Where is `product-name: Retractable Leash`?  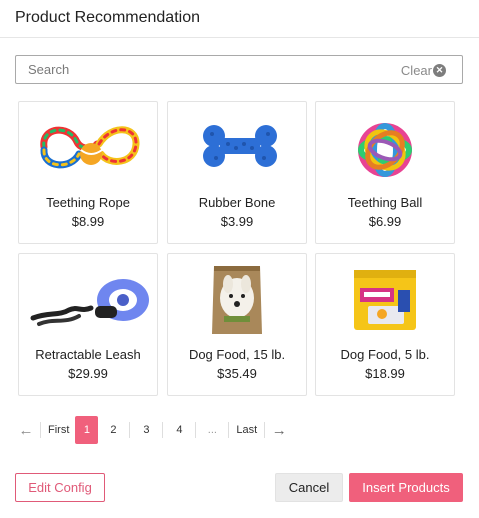 product-name: Retractable Leash is located at coordinates (88, 354).